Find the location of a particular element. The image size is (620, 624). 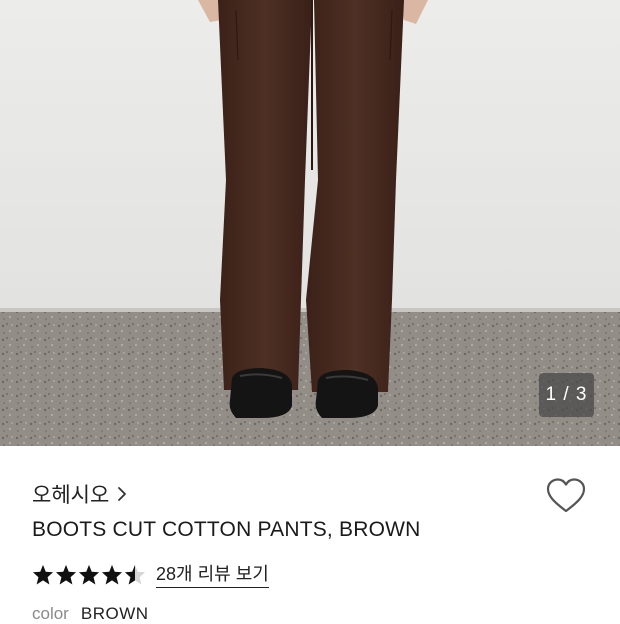

color-row: color BROWN is located at coordinates (90, 614).